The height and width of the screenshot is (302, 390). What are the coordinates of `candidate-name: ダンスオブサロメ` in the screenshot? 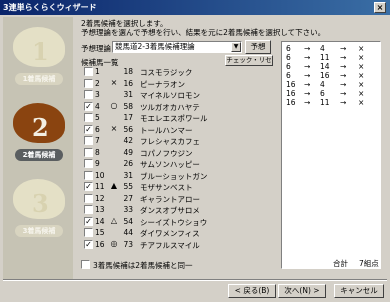 It's located at (170, 210).